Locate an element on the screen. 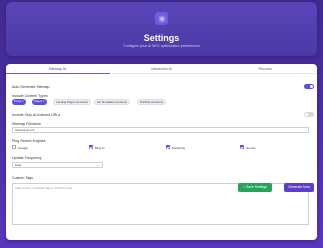  tab-bar: Sitemap XL Interactive AI Records is located at coordinates (161, 69).